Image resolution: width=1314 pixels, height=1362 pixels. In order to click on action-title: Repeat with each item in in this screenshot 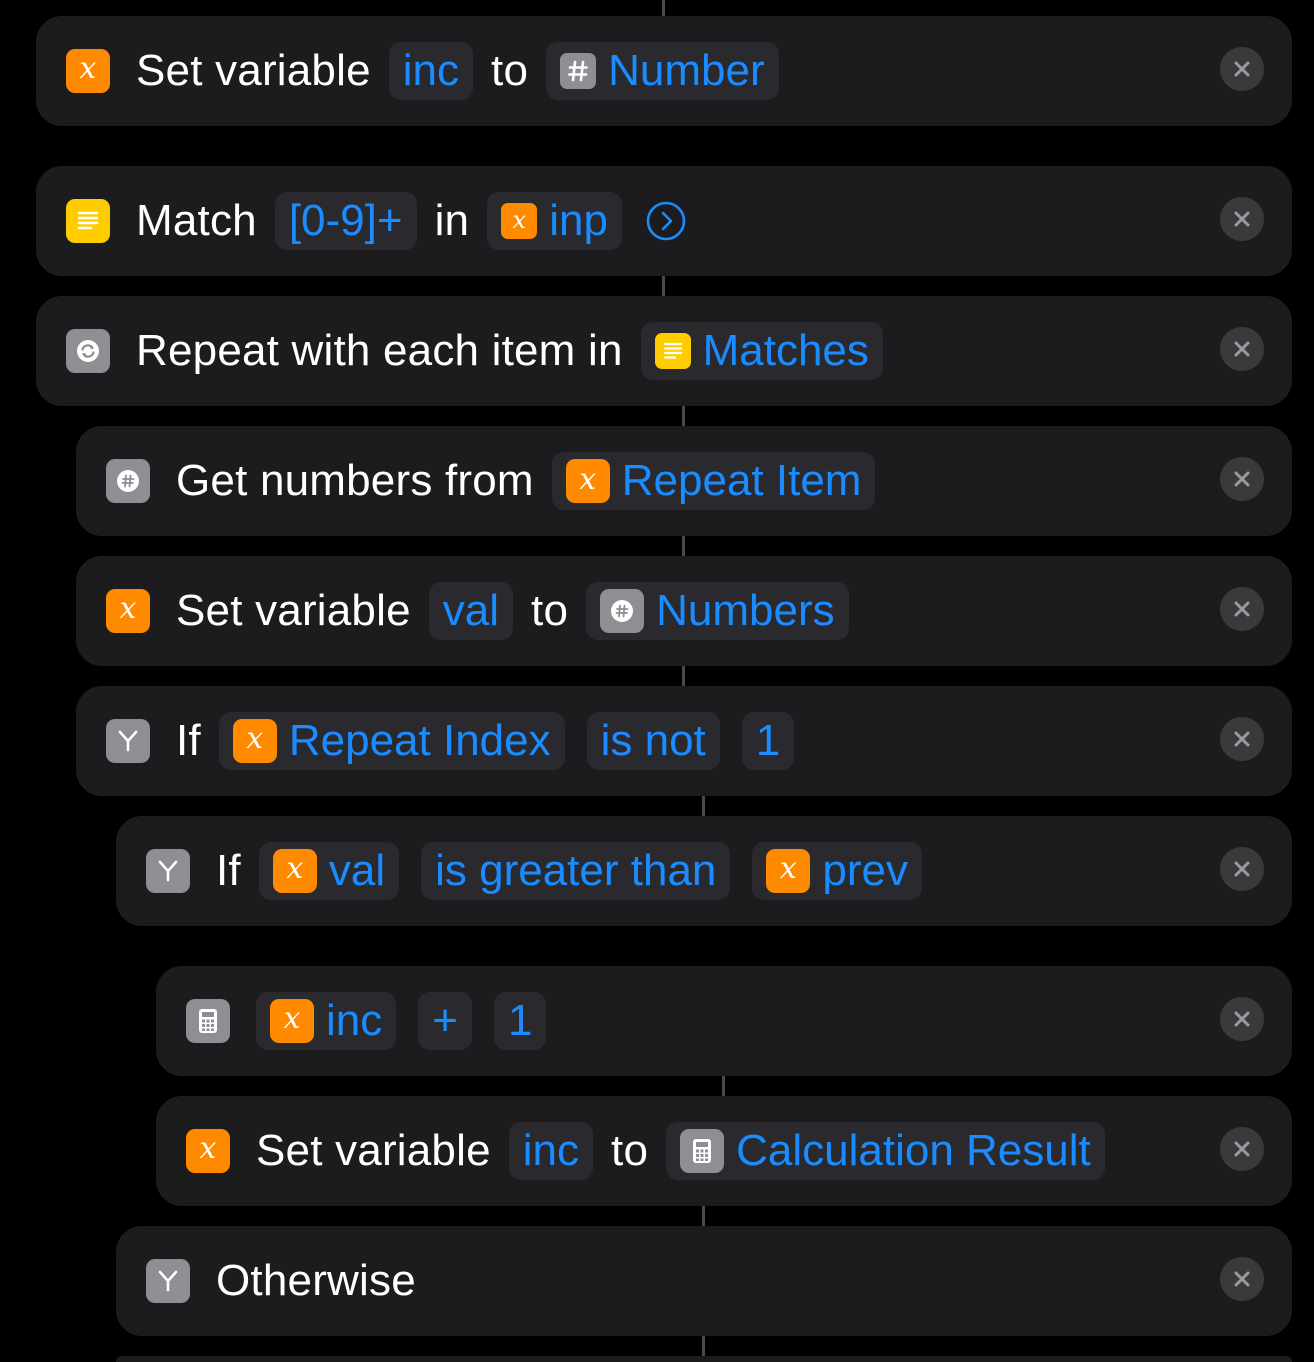, I will do `click(379, 350)`.